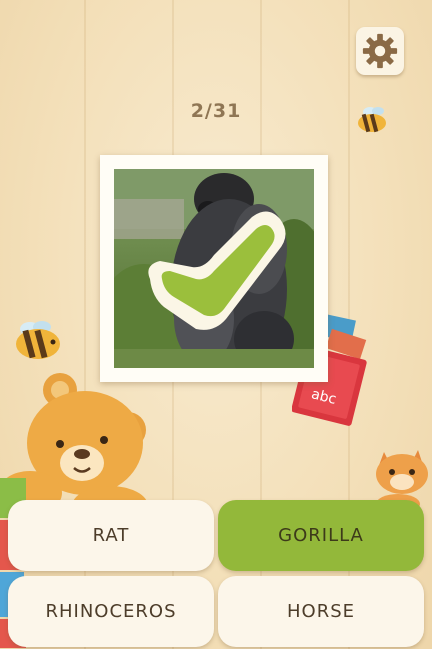 This screenshot has height=649, width=432. I want to click on answer-label: RHINOCEROS, so click(111, 611).